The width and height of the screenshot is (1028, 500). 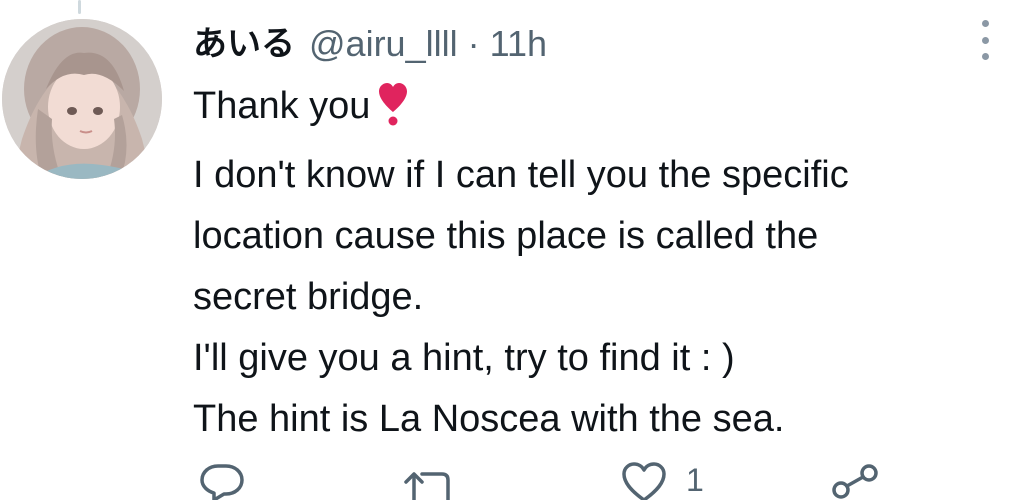 What do you see at coordinates (603, 110) in the screenshot?
I see `tweet-line: Thank you` at bounding box center [603, 110].